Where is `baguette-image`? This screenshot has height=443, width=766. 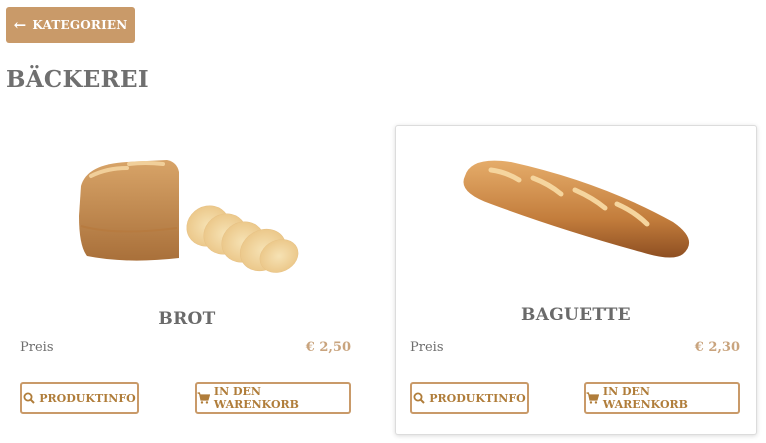 baguette-image is located at coordinates (576, 209).